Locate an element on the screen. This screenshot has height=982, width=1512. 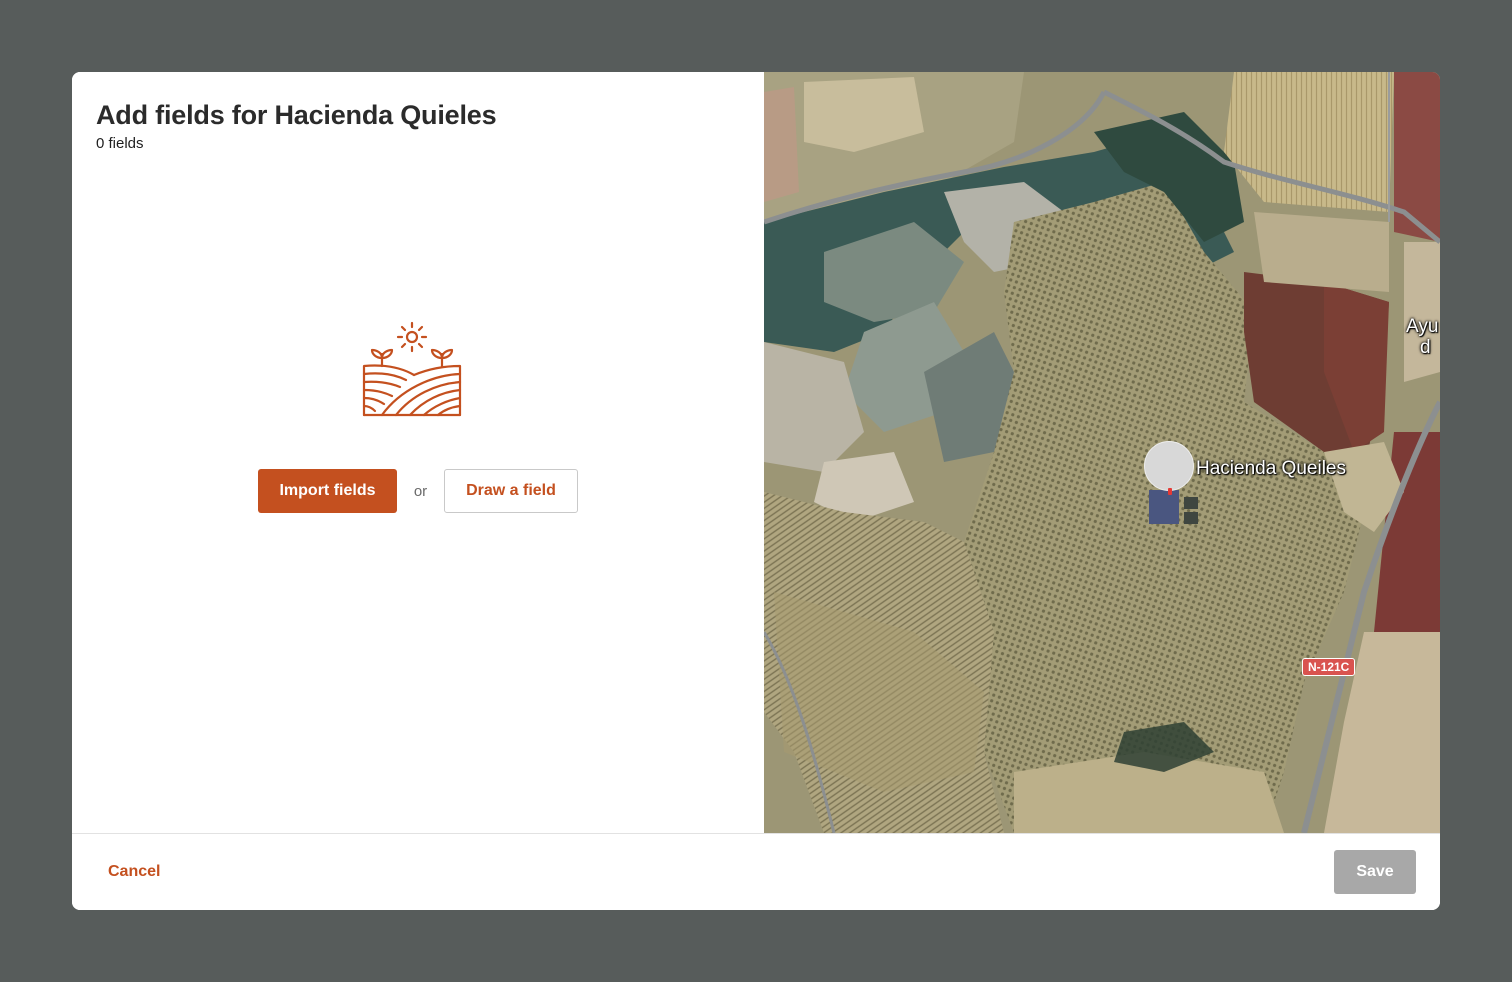
field-count: 0 fields is located at coordinates (120, 143).